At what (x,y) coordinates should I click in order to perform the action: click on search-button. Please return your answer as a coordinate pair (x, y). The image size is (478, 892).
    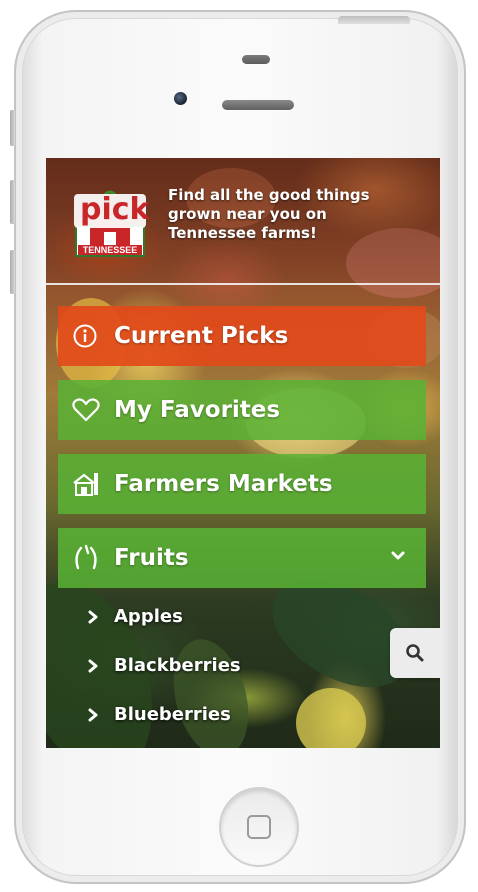
    Looking at the image, I should click on (415, 653).